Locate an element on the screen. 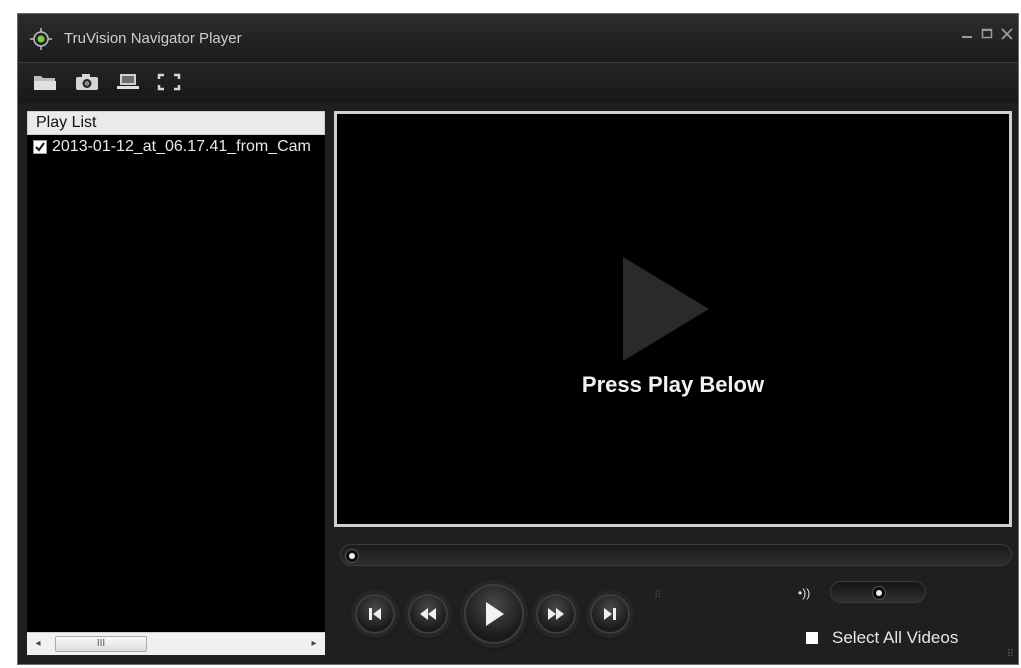 This screenshot has width=1021, height=668. fullscreen-icon is located at coordinates (169, 82).